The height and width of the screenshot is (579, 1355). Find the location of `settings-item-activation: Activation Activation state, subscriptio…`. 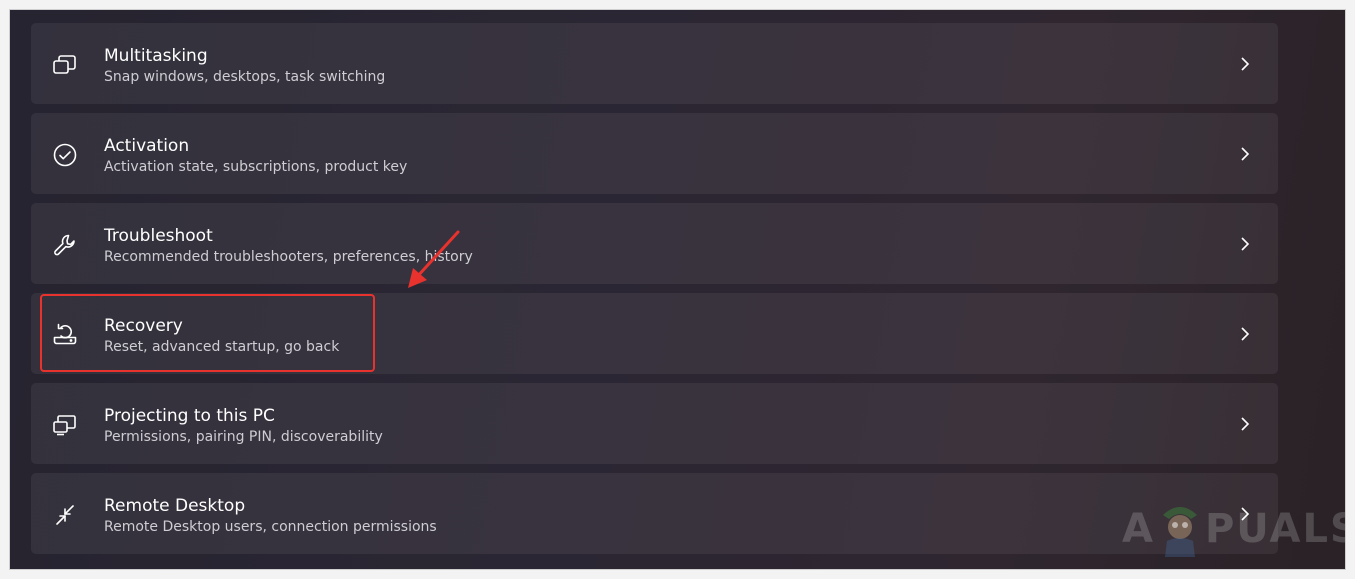

settings-item-activation: Activation Activation state, subscriptio… is located at coordinates (654, 153).